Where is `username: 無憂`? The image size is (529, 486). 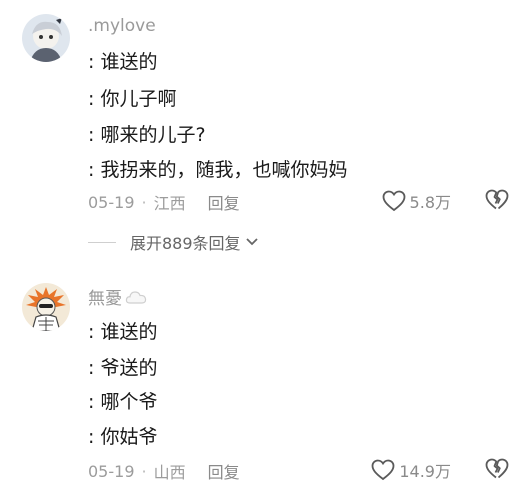
username: 無憂 is located at coordinates (117, 296).